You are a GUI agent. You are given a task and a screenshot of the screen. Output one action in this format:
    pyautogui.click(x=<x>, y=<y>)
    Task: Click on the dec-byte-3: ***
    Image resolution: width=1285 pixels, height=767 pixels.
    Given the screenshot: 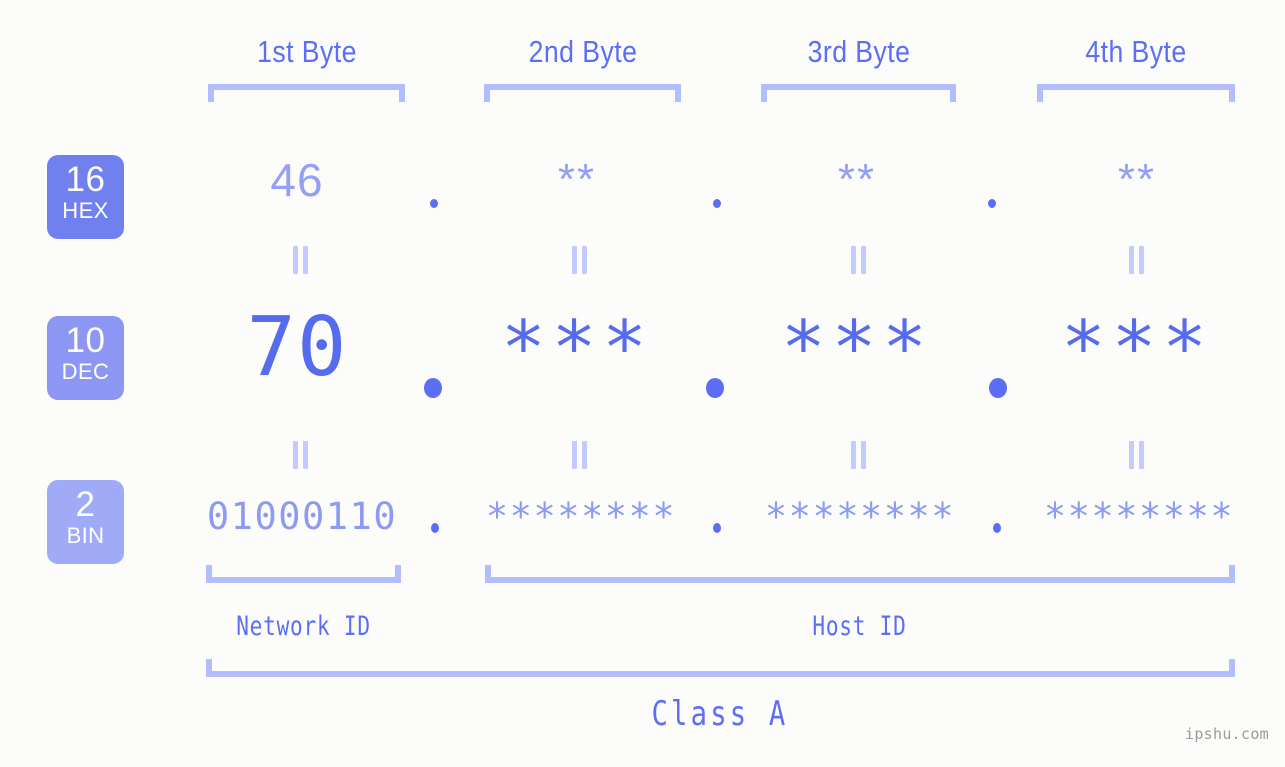 What is the action you would take?
    pyautogui.click(x=857, y=348)
    